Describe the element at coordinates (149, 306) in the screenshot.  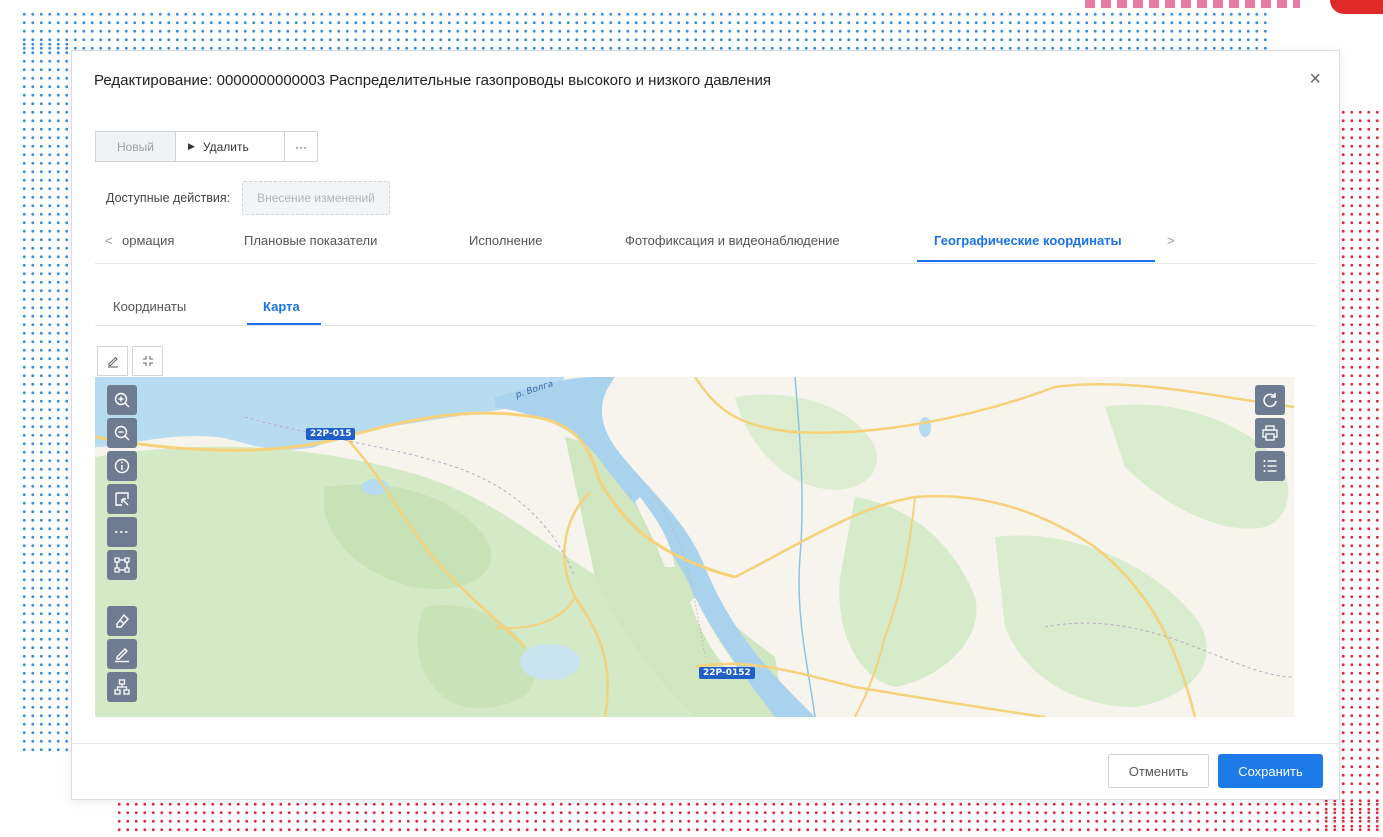
I see `subtab-coordinates: Координаты` at that location.